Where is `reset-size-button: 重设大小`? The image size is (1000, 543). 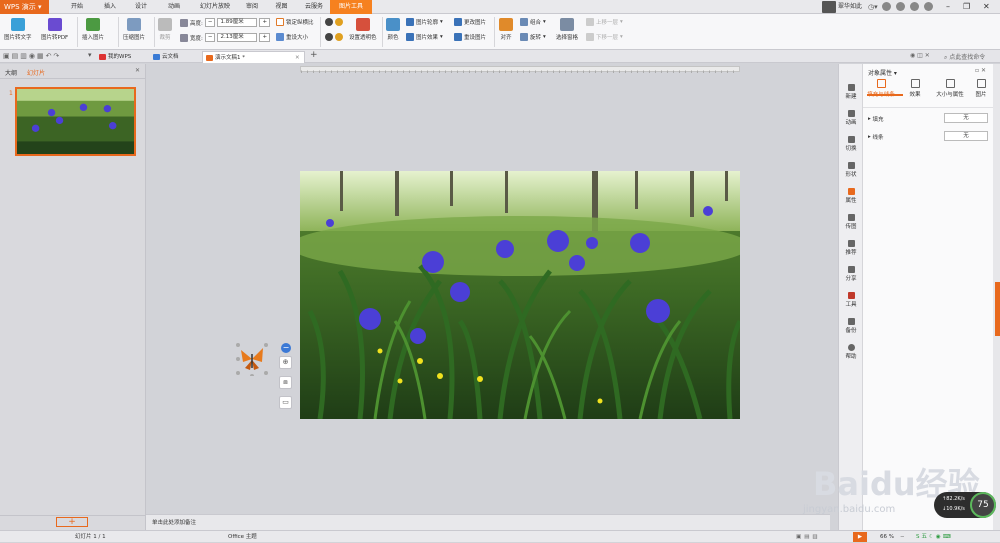
reset-size-button: 重设大小 is located at coordinates (292, 37).